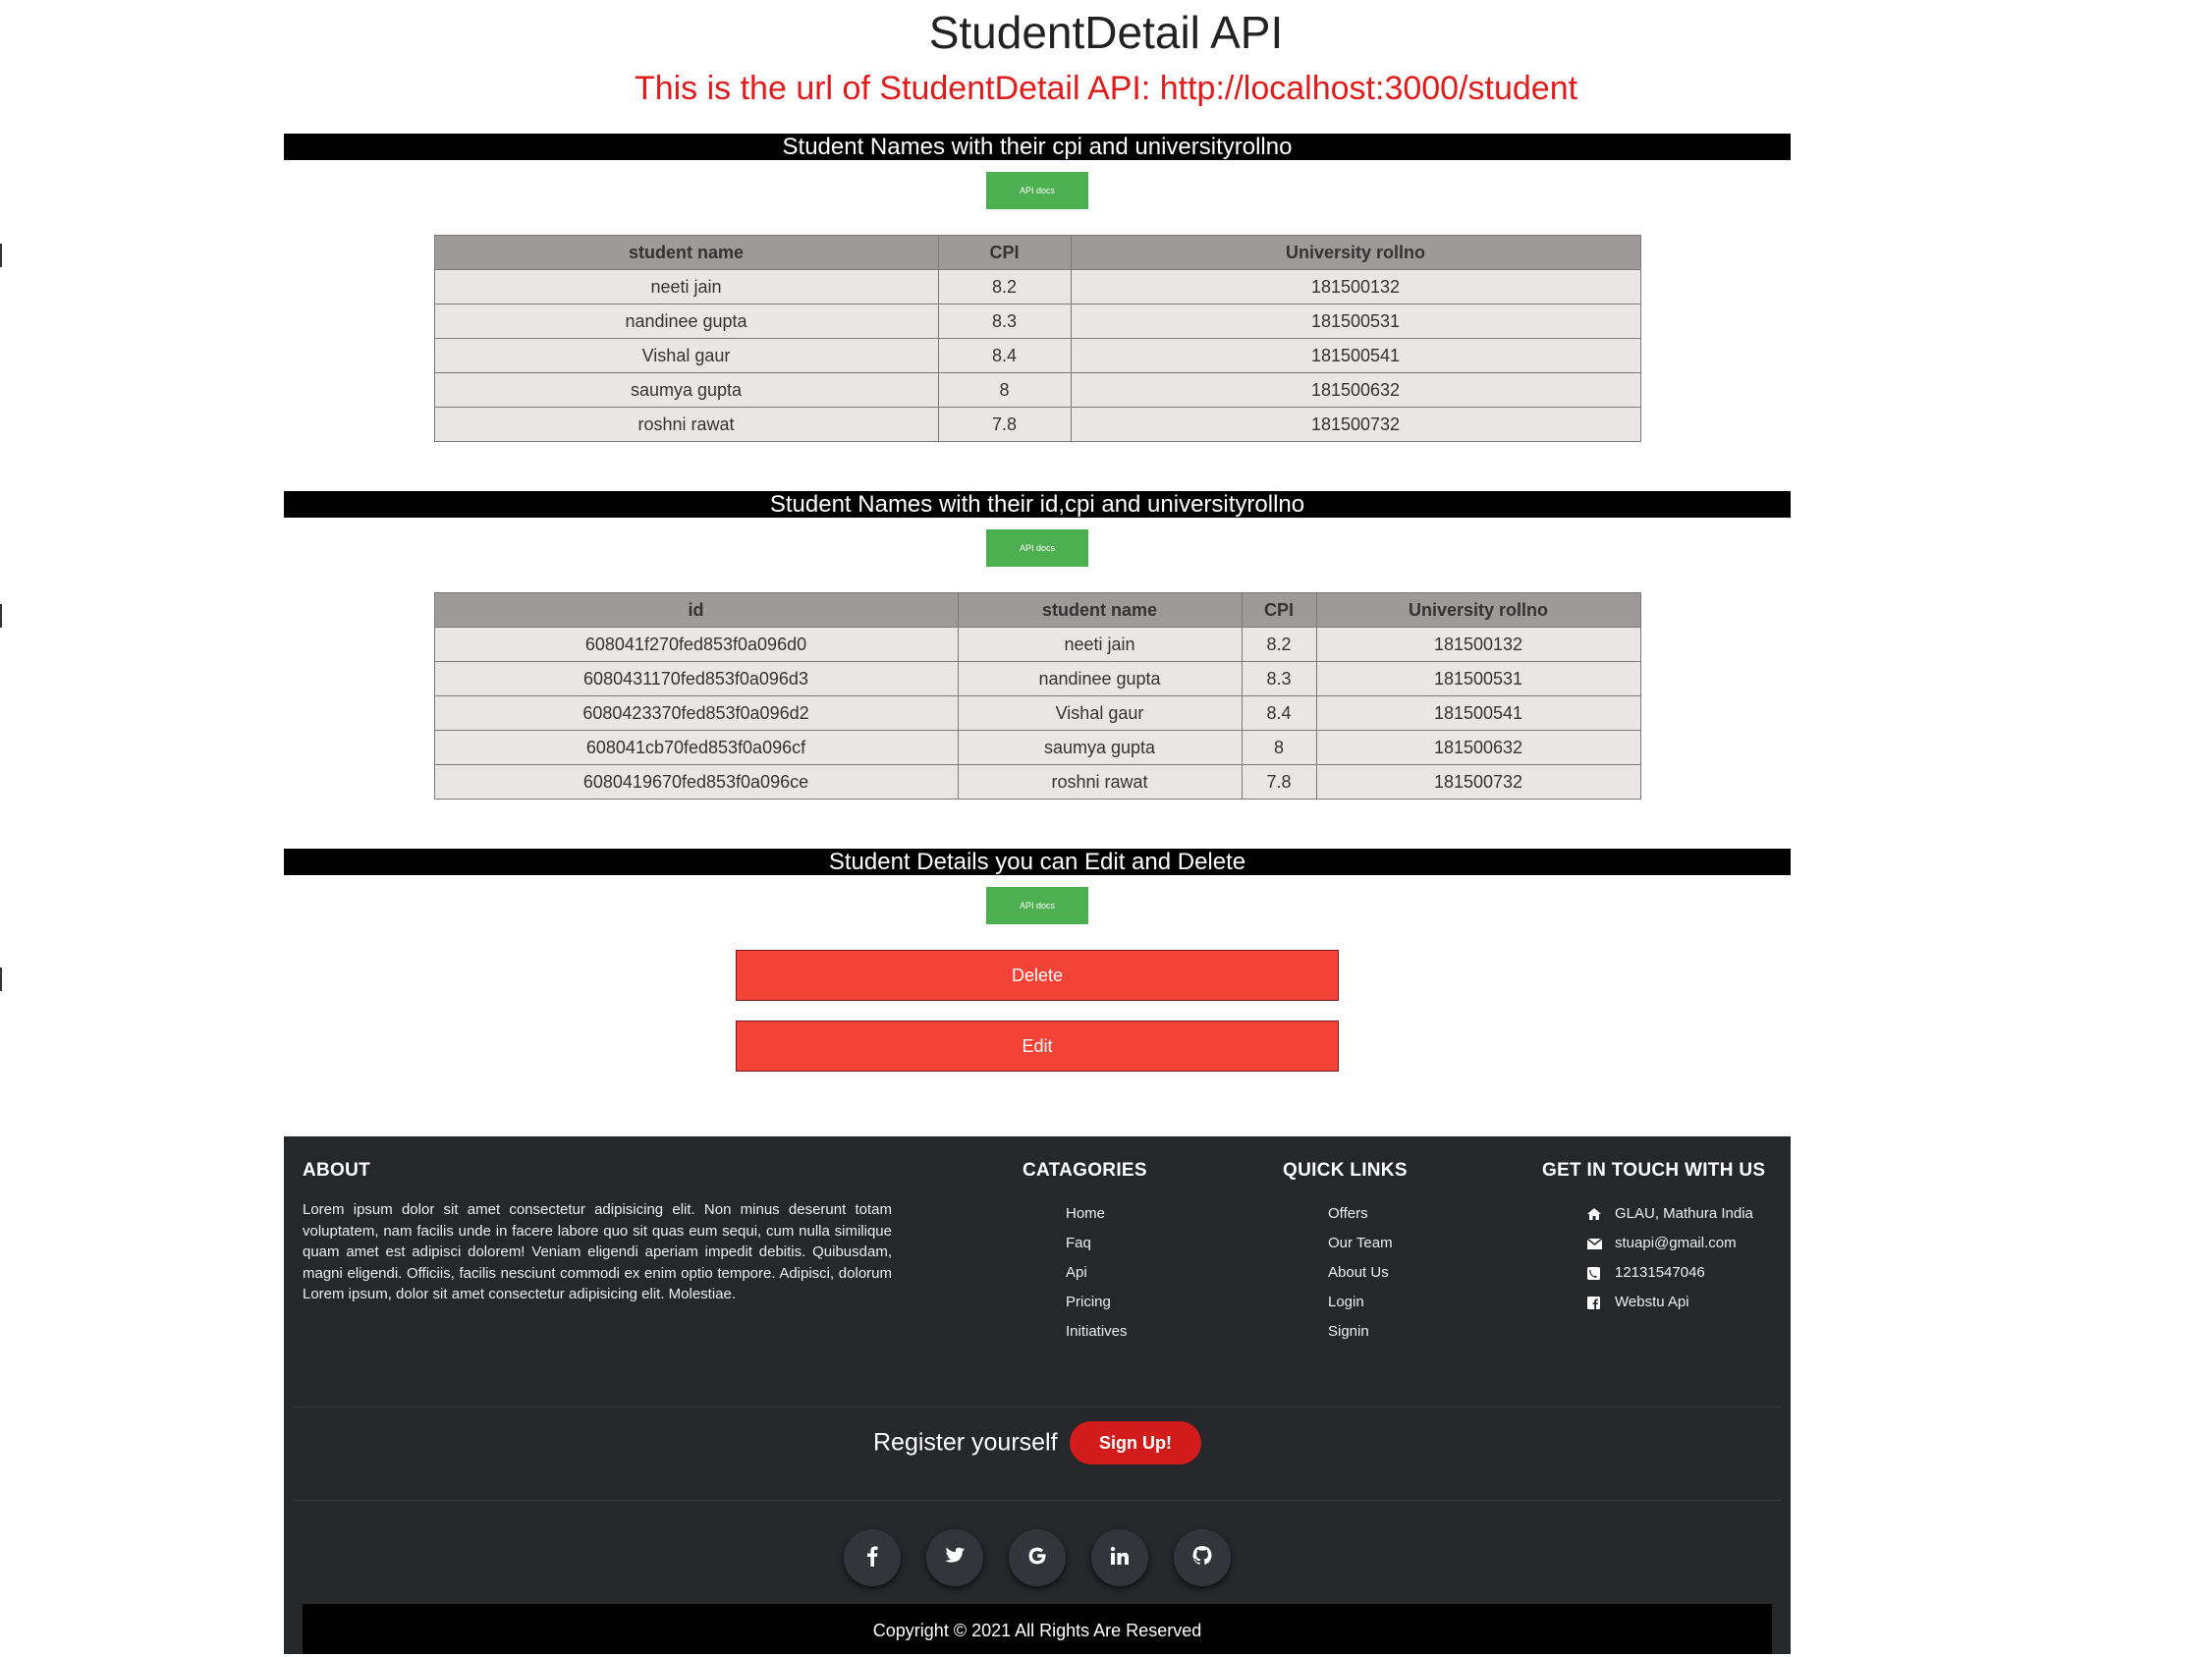 The image size is (2212, 1657). What do you see at coordinates (1119, 1557) in the screenshot?
I see `linkedin-link` at bounding box center [1119, 1557].